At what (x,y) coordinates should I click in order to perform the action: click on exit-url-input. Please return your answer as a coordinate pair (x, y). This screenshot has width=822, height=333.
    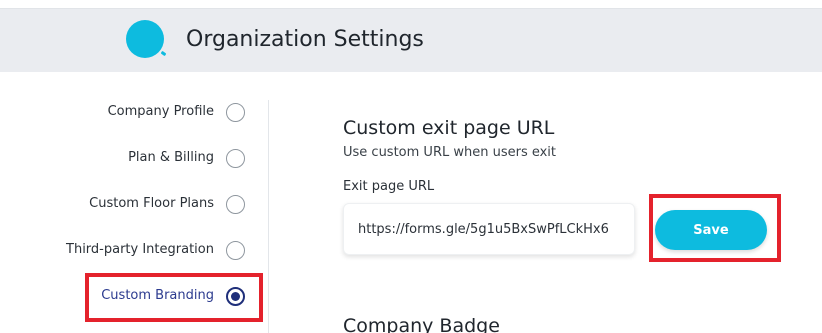
    Looking at the image, I should click on (489, 229).